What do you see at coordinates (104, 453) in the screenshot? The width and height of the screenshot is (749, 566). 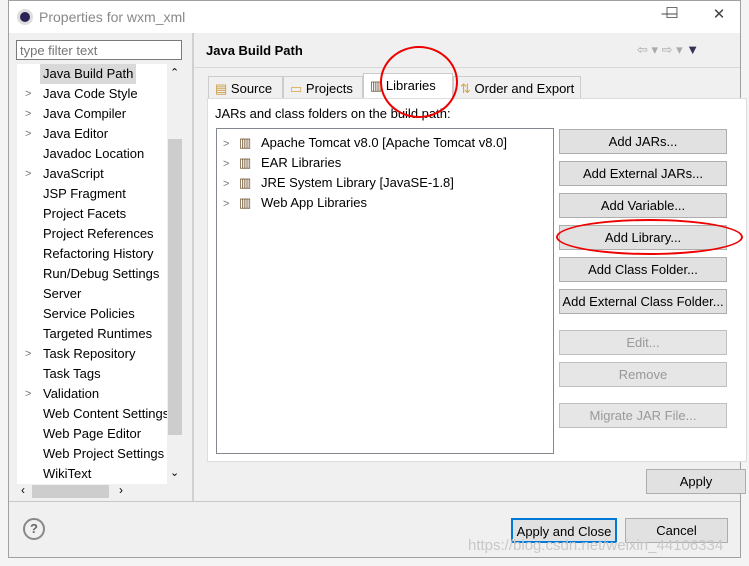 I see `tree-item-label: Web Project Settings` at bounding box center [104, 453].